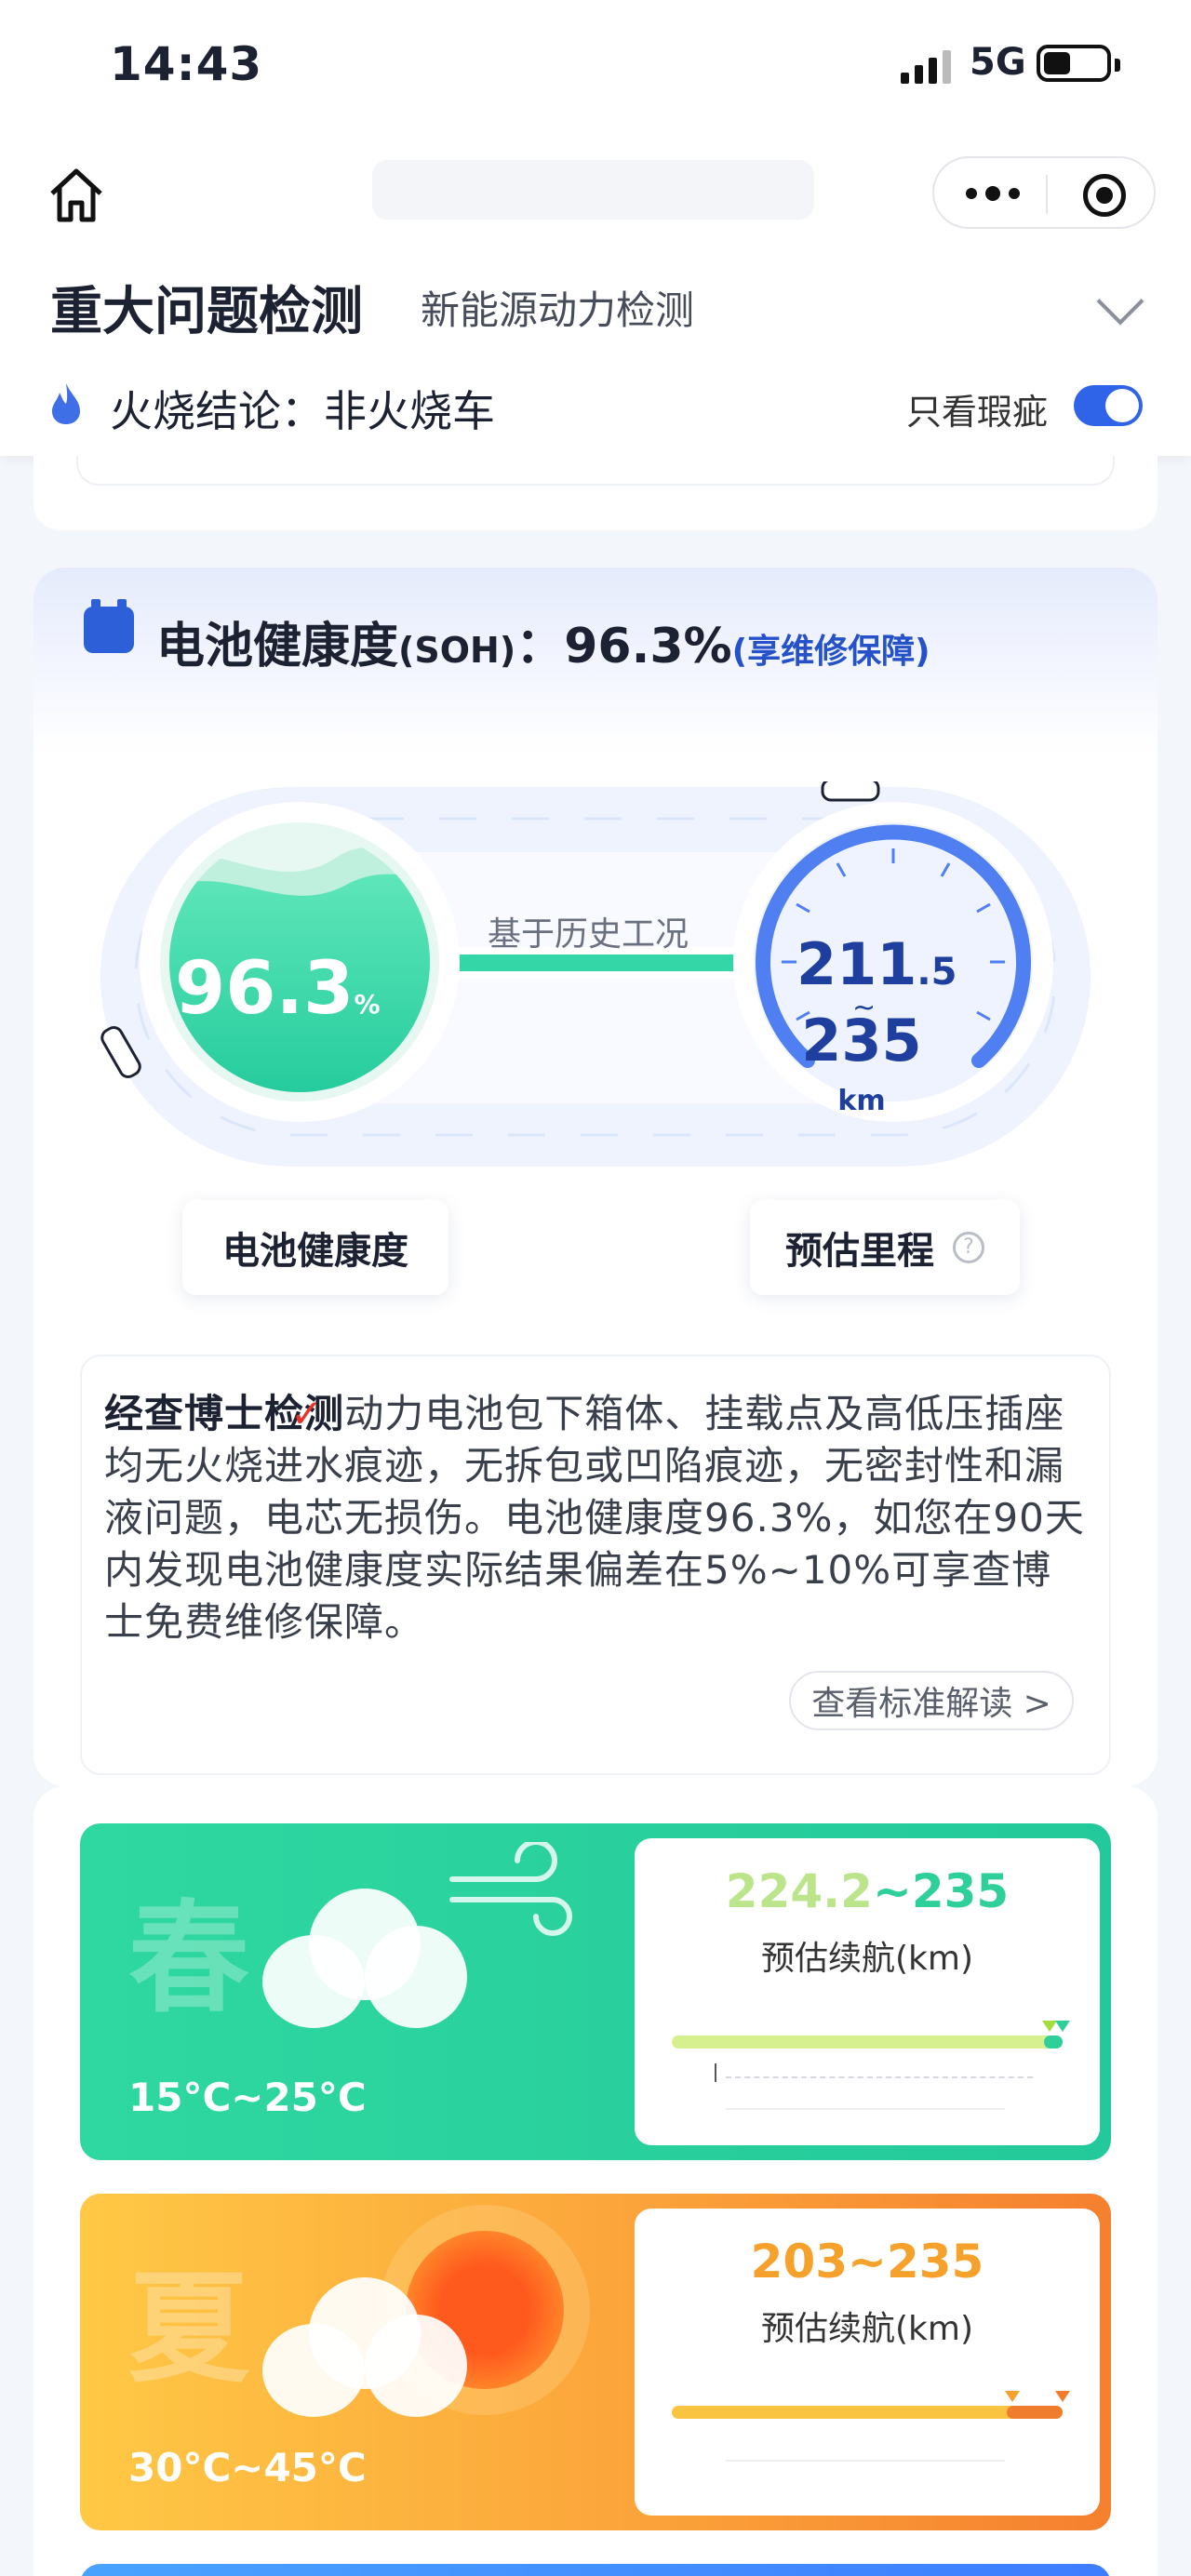 The height and width of the screenshot is (2576, 1191). I want to click on label-estimated-range: 预估里程?, so click(885, 1247).